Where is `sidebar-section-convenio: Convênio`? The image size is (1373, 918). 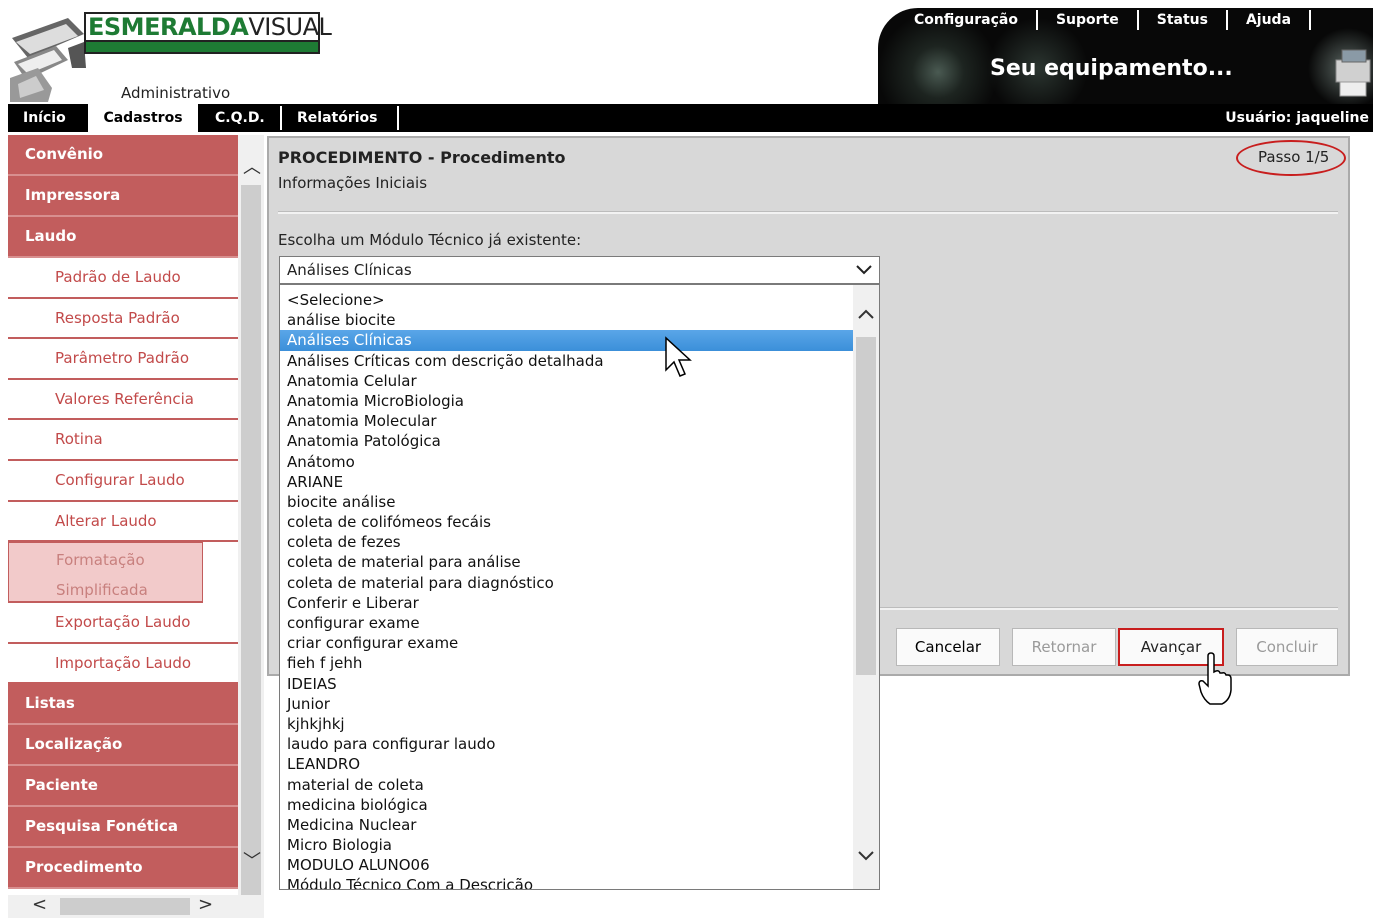 sidebar-section-convenio: Convênio is located at coordinates (123, 155).